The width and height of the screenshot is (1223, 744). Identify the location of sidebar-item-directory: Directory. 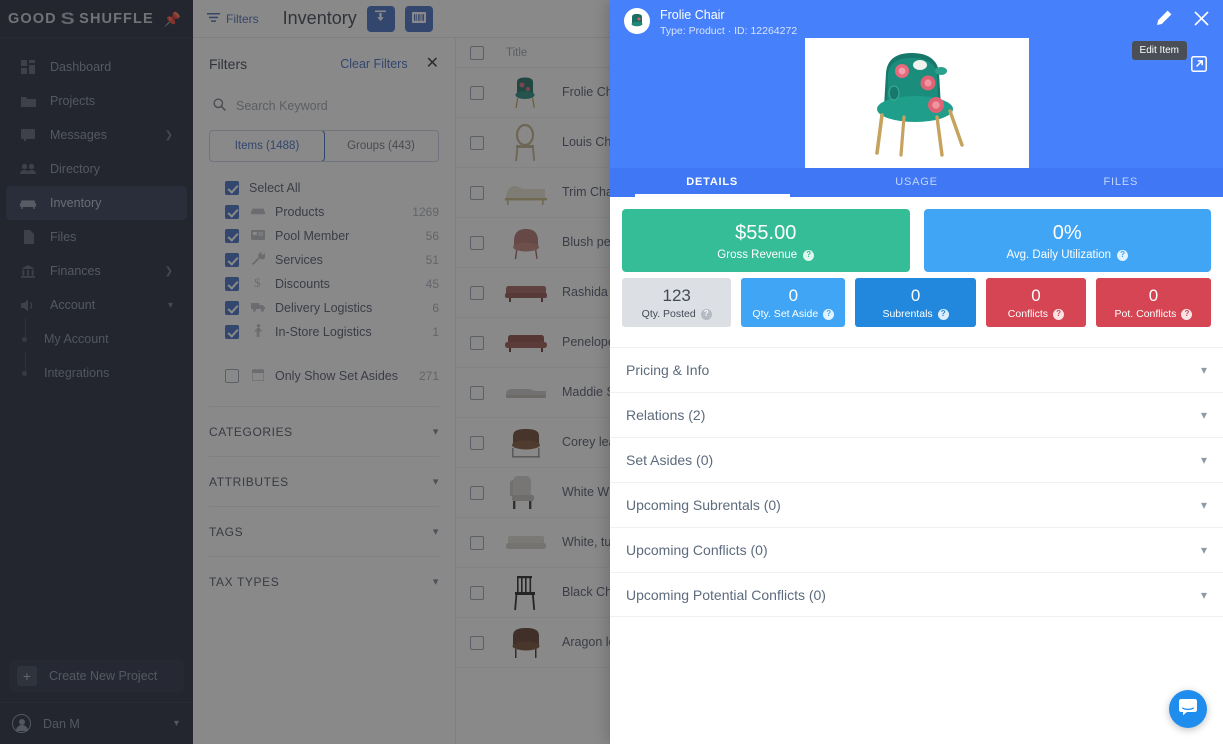
(96, 169).